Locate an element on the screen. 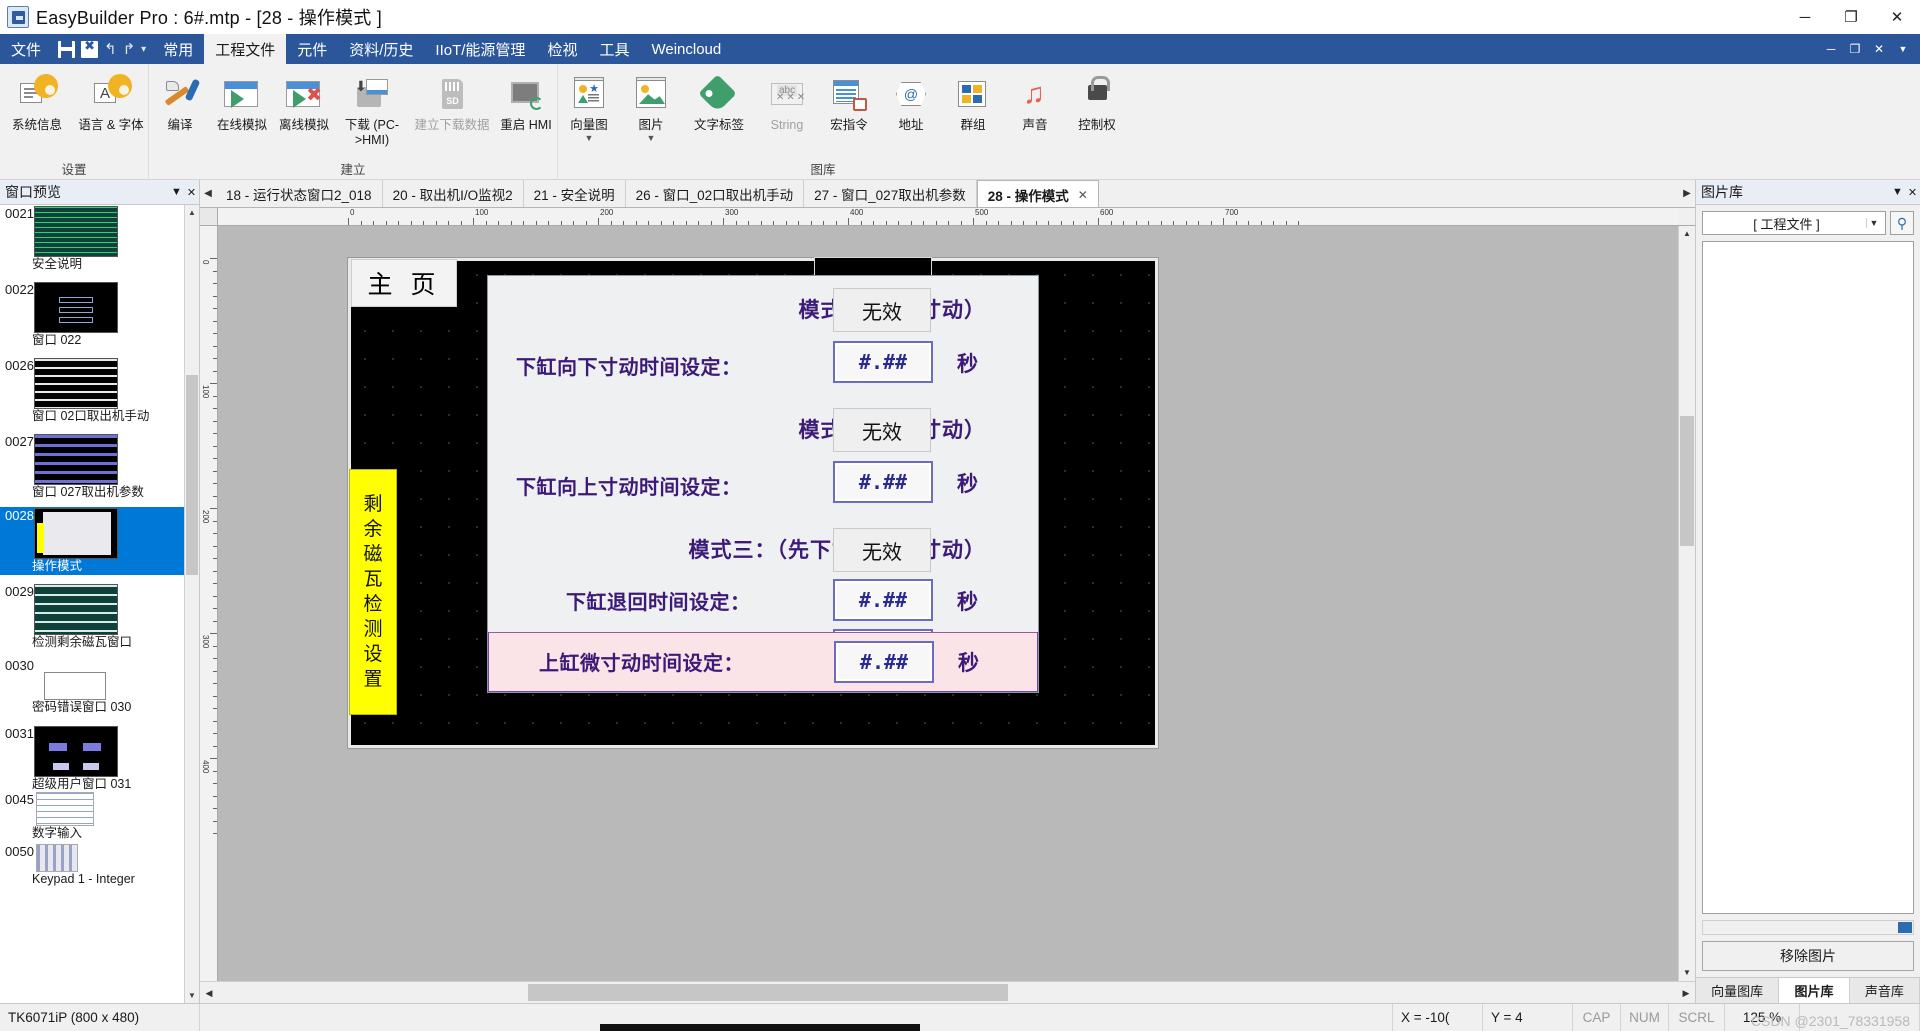 The width and height of the screenshot is (1920, 1031). list-item: 0027 窗口 027取出机参数 is located at coordinates (99, 466).